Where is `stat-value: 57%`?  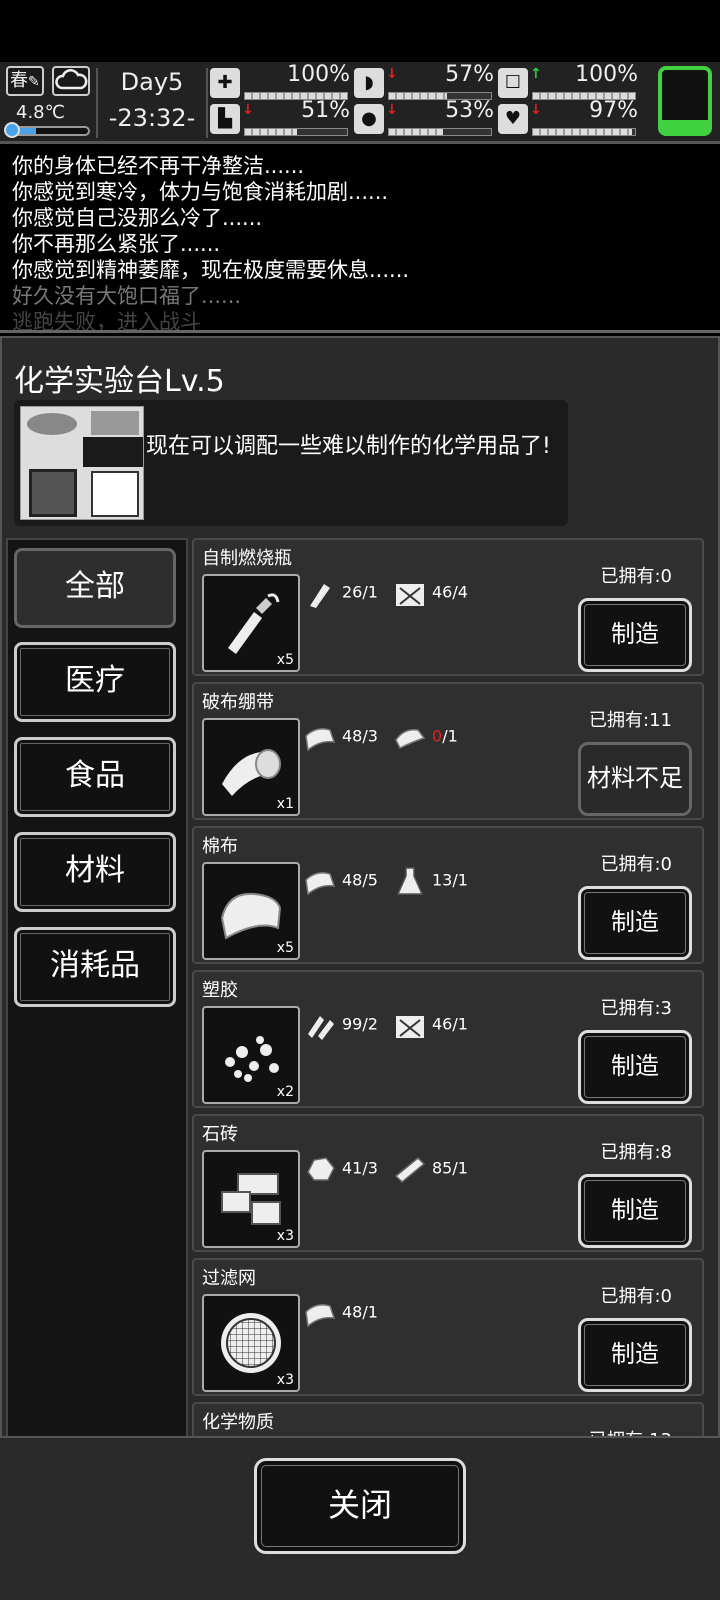
stat-value: 57% is located at coordinates (469, 74).